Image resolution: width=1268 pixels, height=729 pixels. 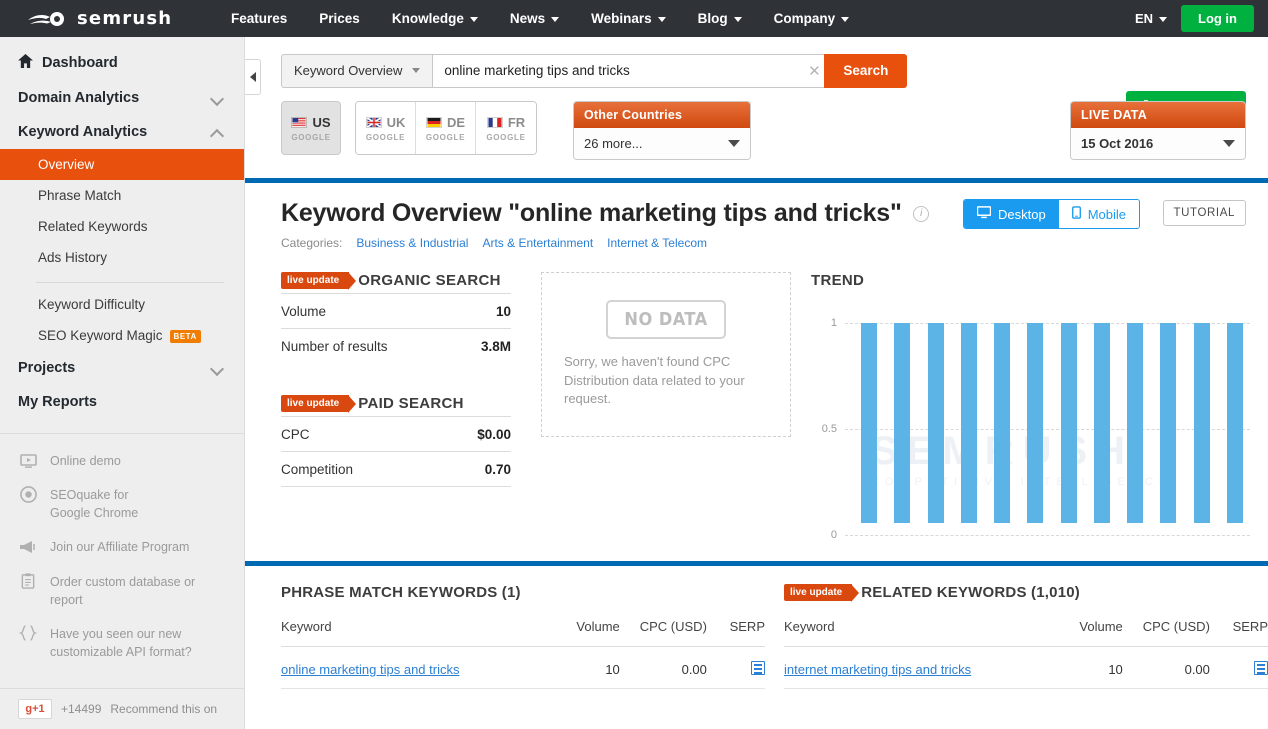 I want to click on device-desktop-button: Desktop, so click(x=1011, y=214).